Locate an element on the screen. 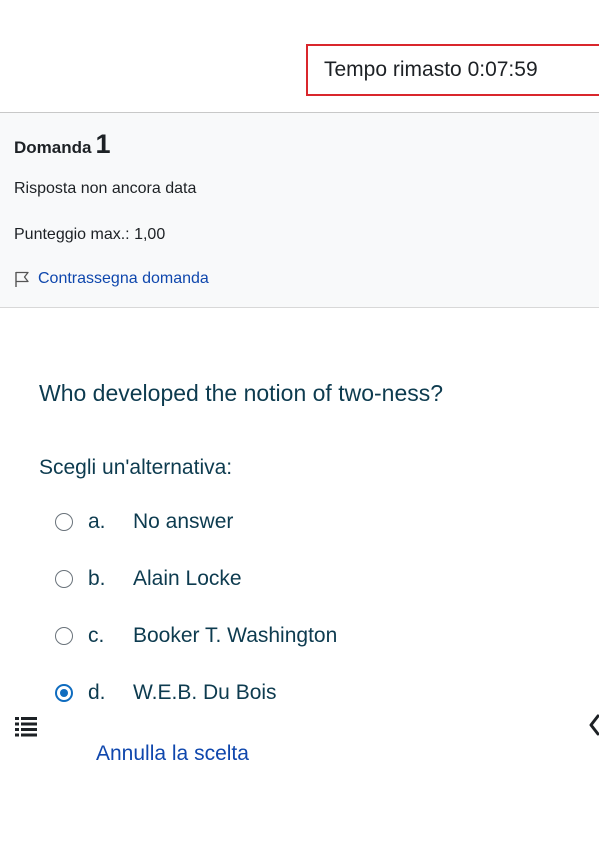 The image size is (599, 848). question-text: Who developed the notion of two-ness? is located at coordinates (241, 393).